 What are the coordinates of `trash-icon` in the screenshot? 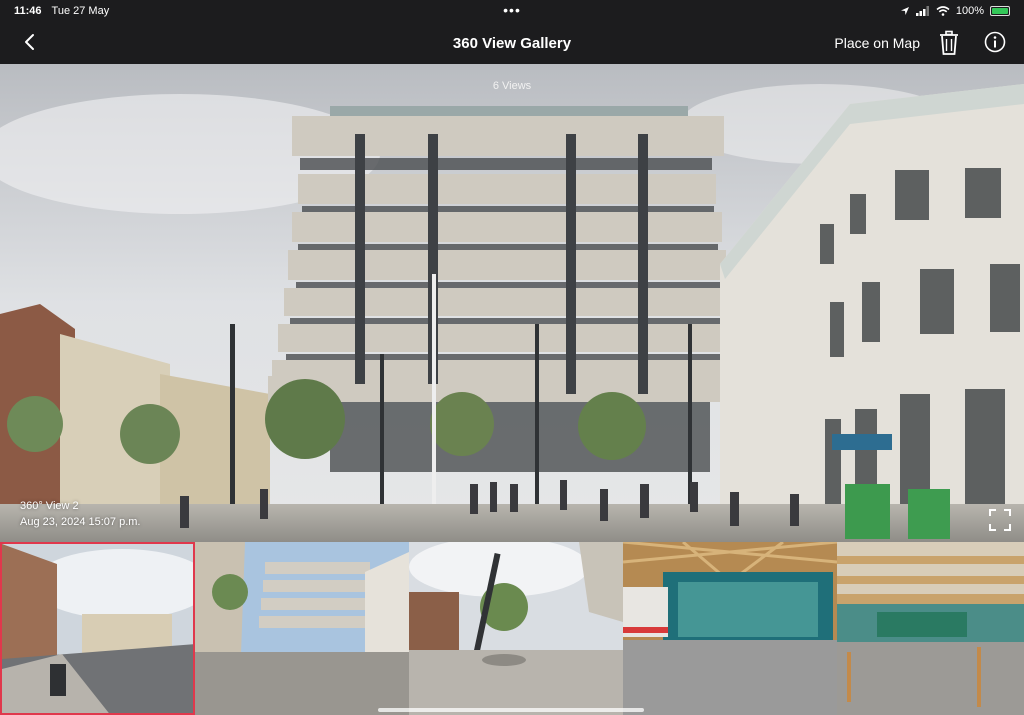 It's located at (949, 43).